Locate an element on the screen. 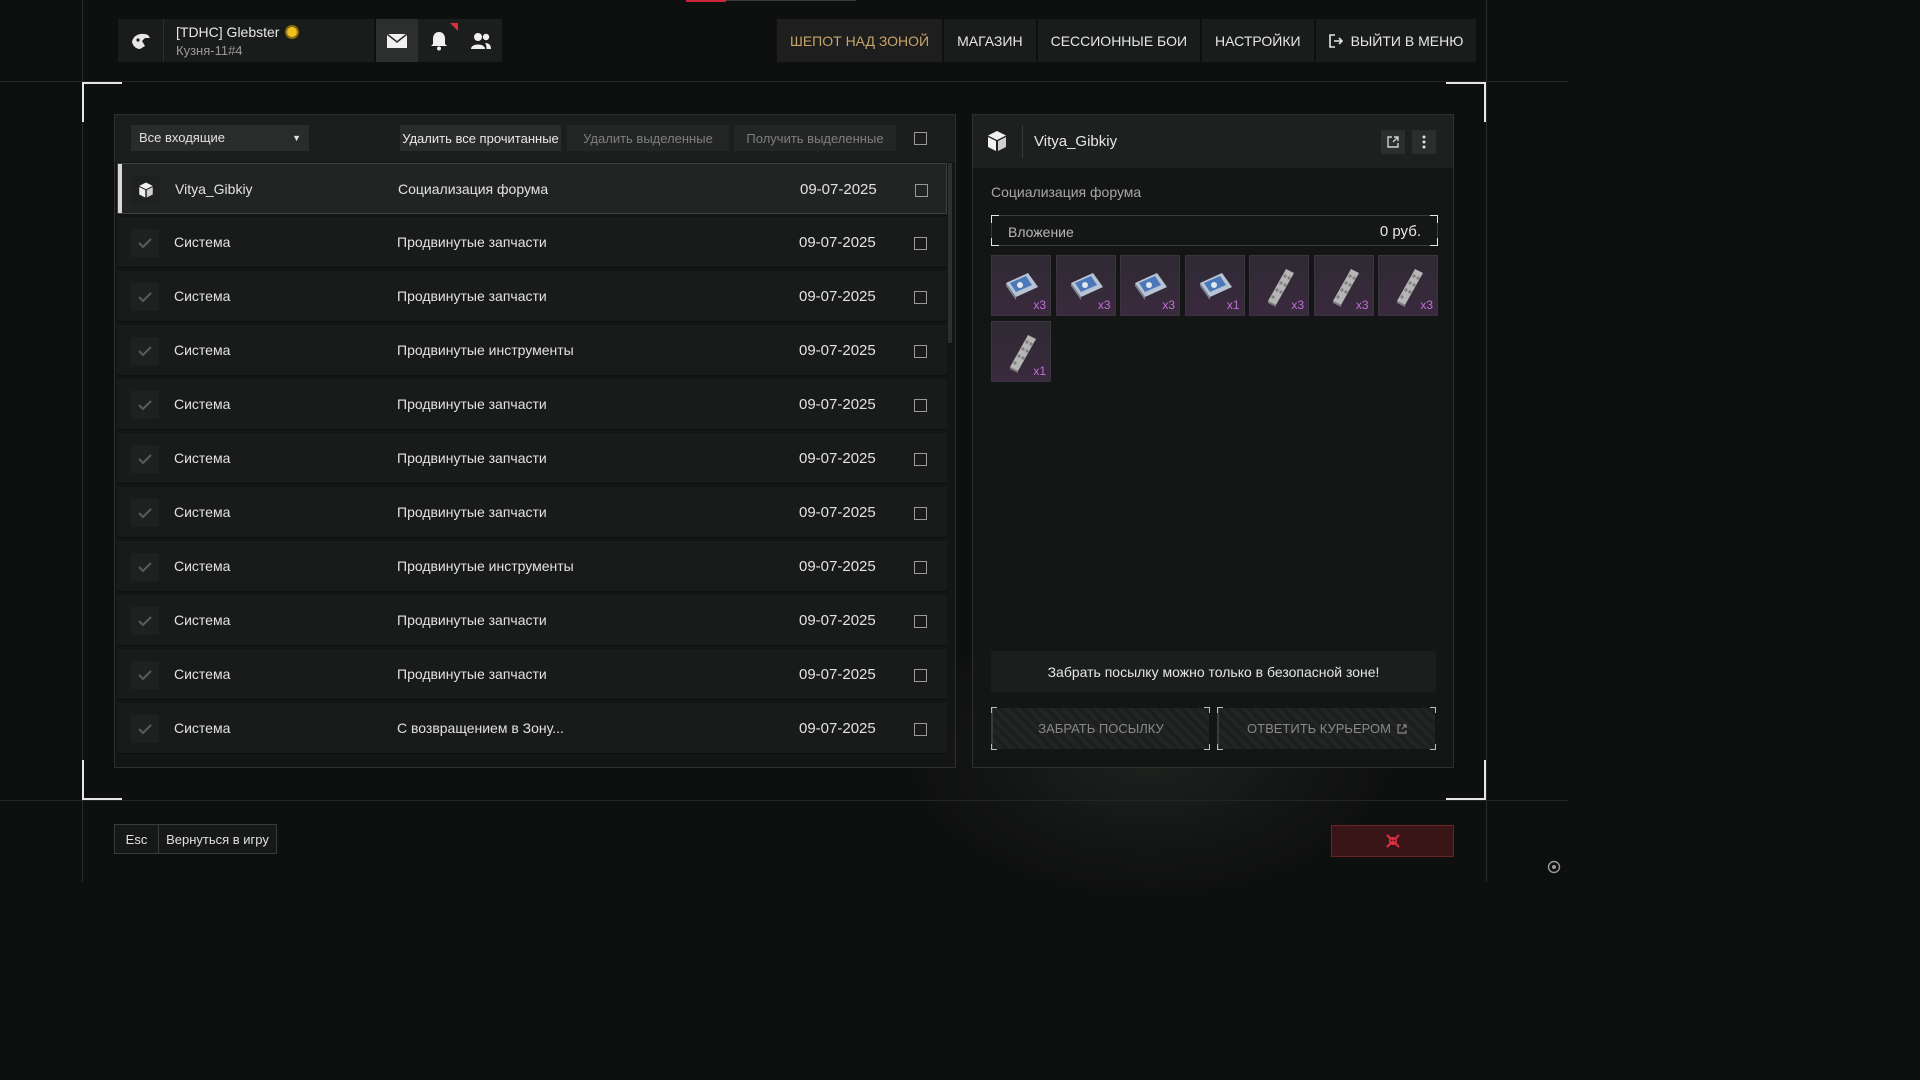 The width and height of the screenshot is (1920, 1080). friends-button is located at coordinates (481, 40).